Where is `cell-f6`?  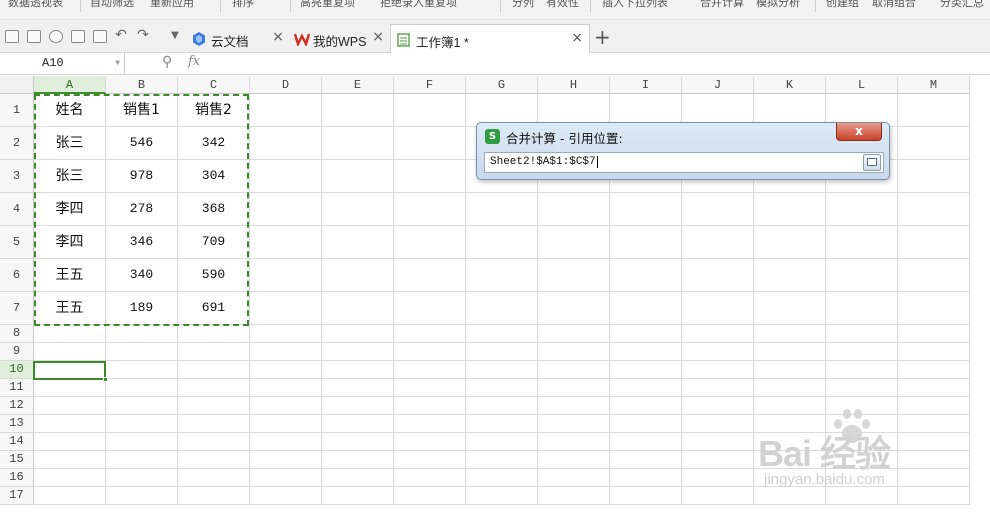 cell-f6 is located at coordinates (430, 275).